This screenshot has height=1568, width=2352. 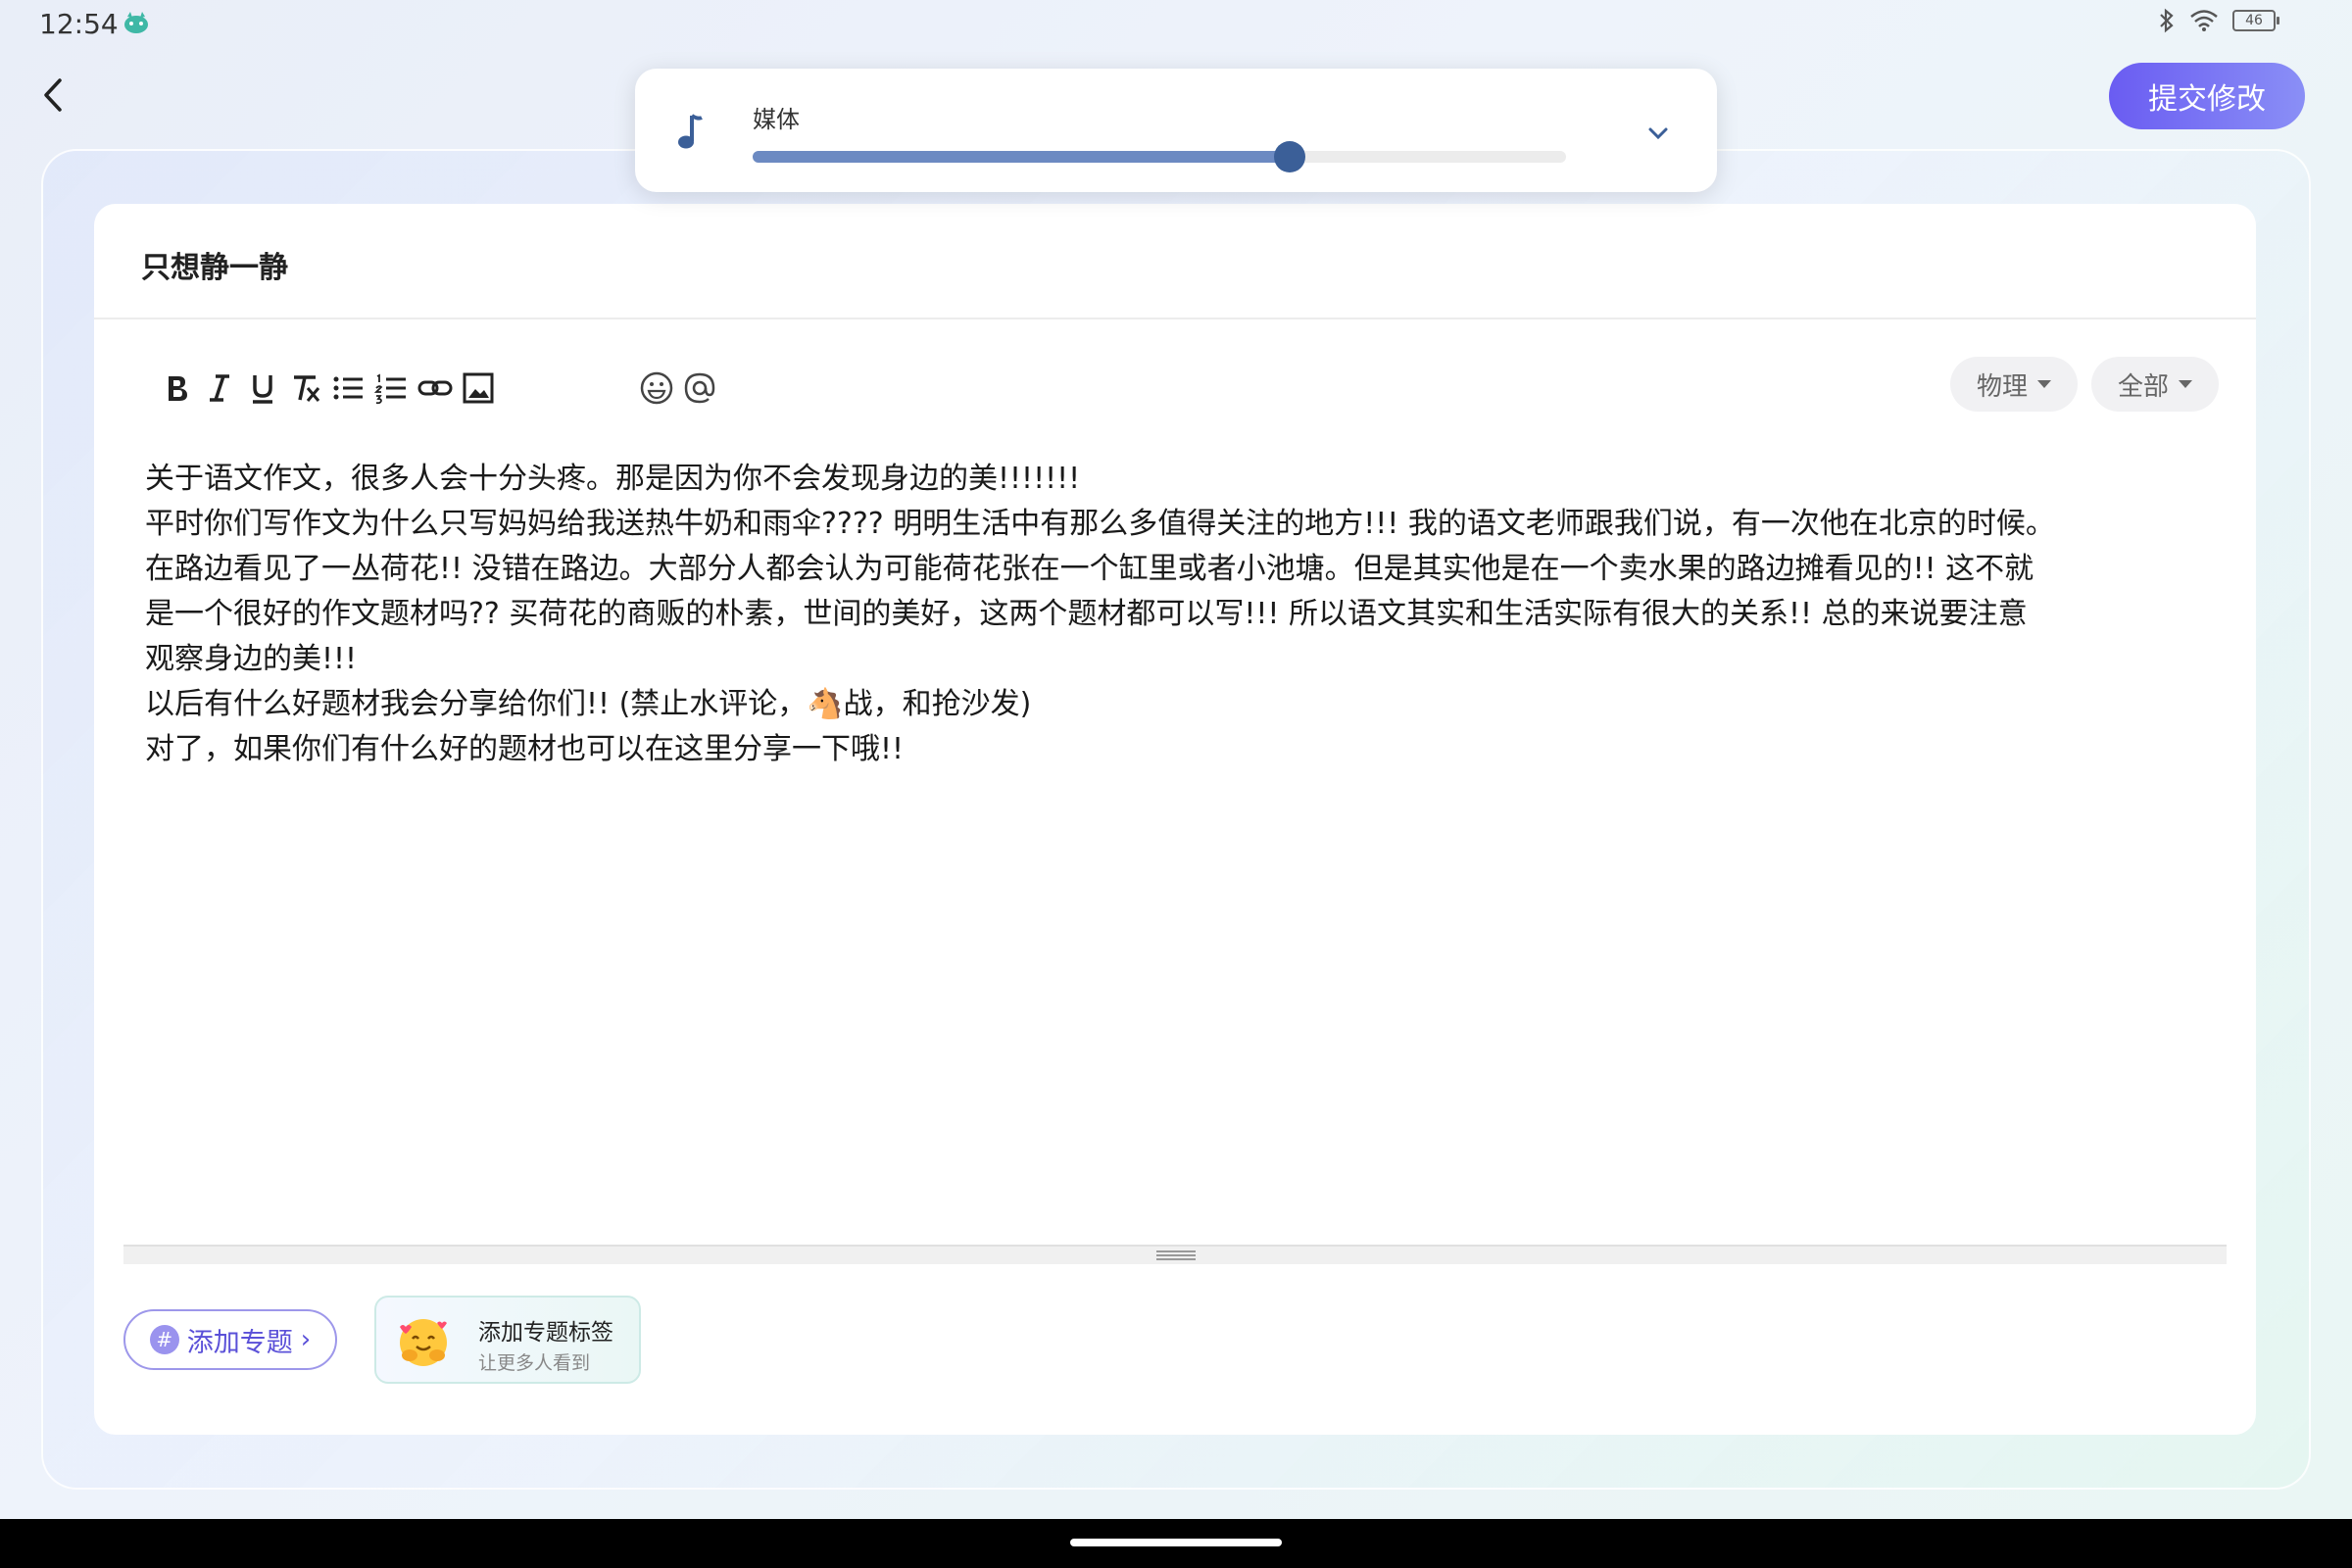 I want to click on mention-icon, so click(x=699, y=388).